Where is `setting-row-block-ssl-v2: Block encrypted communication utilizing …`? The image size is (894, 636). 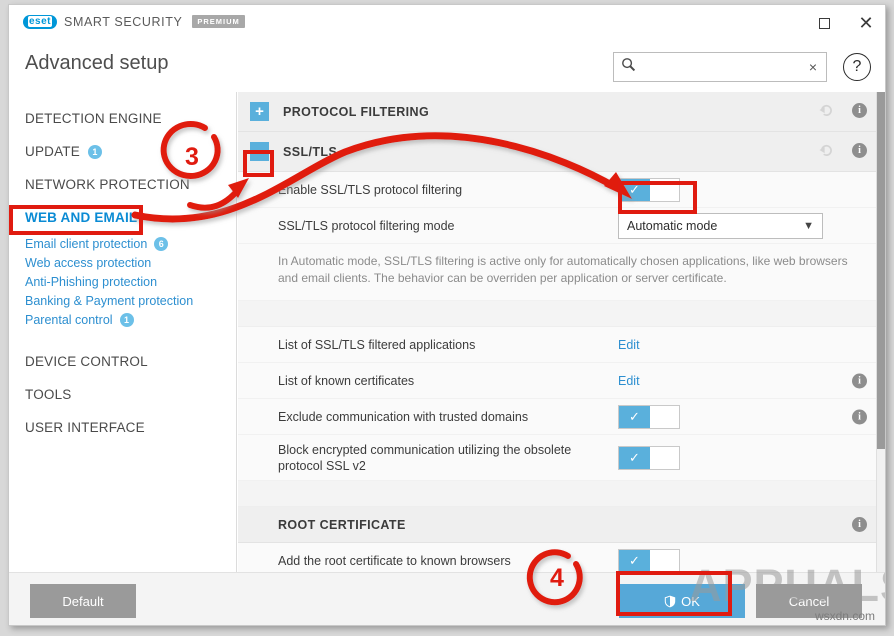 setting-row-block-ssl-v2: Block encrypted communication utilizing … is located at coordinates (561, 458).